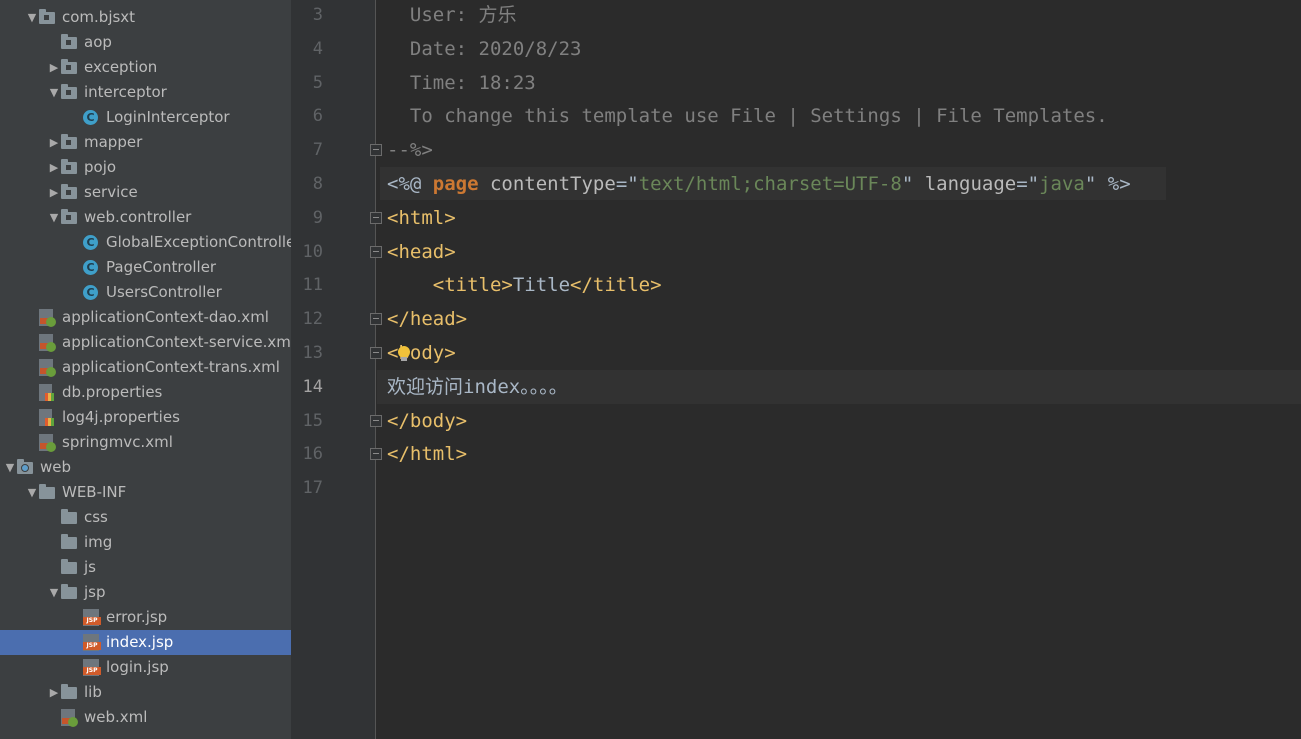 The width and height of the screenshot is (1301, 739). I want to click on tree-item-label: js, so click(90, 567).